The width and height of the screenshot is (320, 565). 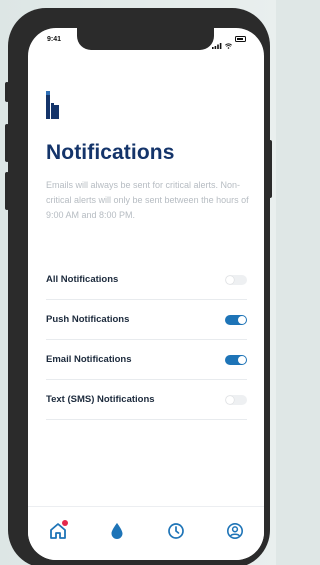 I want to click on setting-label: Text (SMS) Notifications, so click(x=100, y=399).